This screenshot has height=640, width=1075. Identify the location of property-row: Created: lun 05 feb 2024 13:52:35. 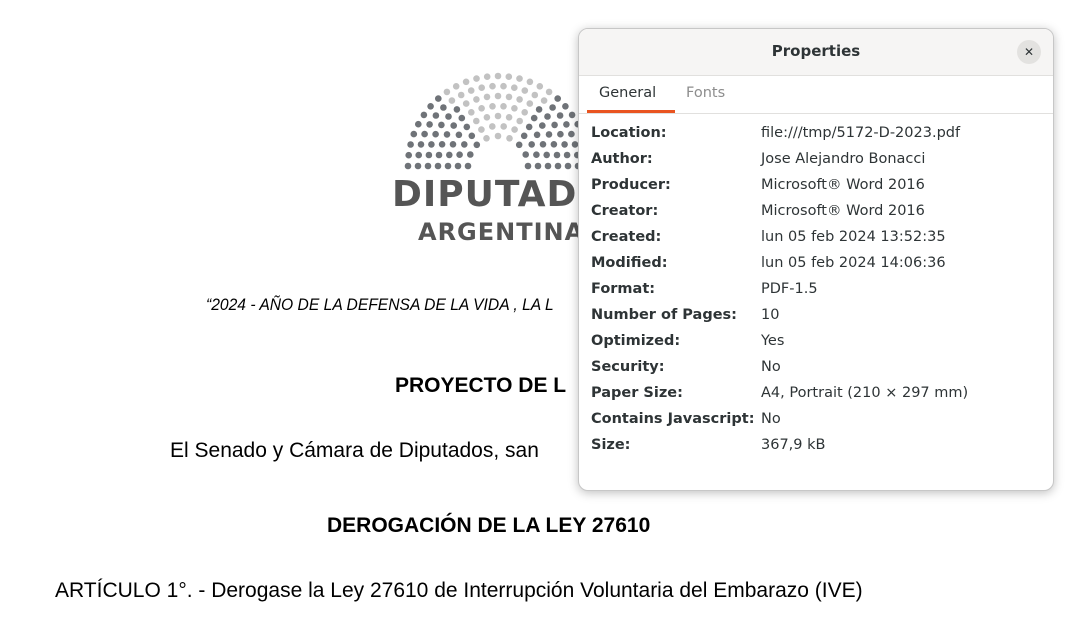
(816, 240).